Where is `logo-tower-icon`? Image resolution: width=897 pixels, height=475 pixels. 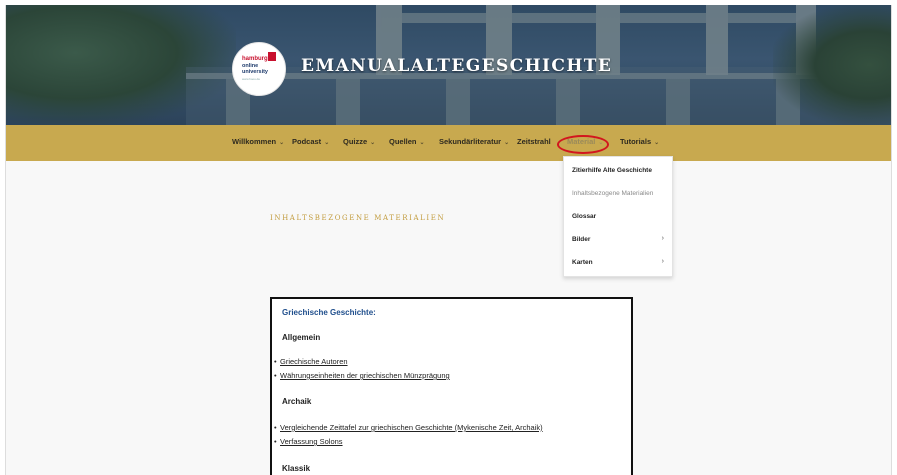
logo-tower-icon is located at coordinates (272, 56).